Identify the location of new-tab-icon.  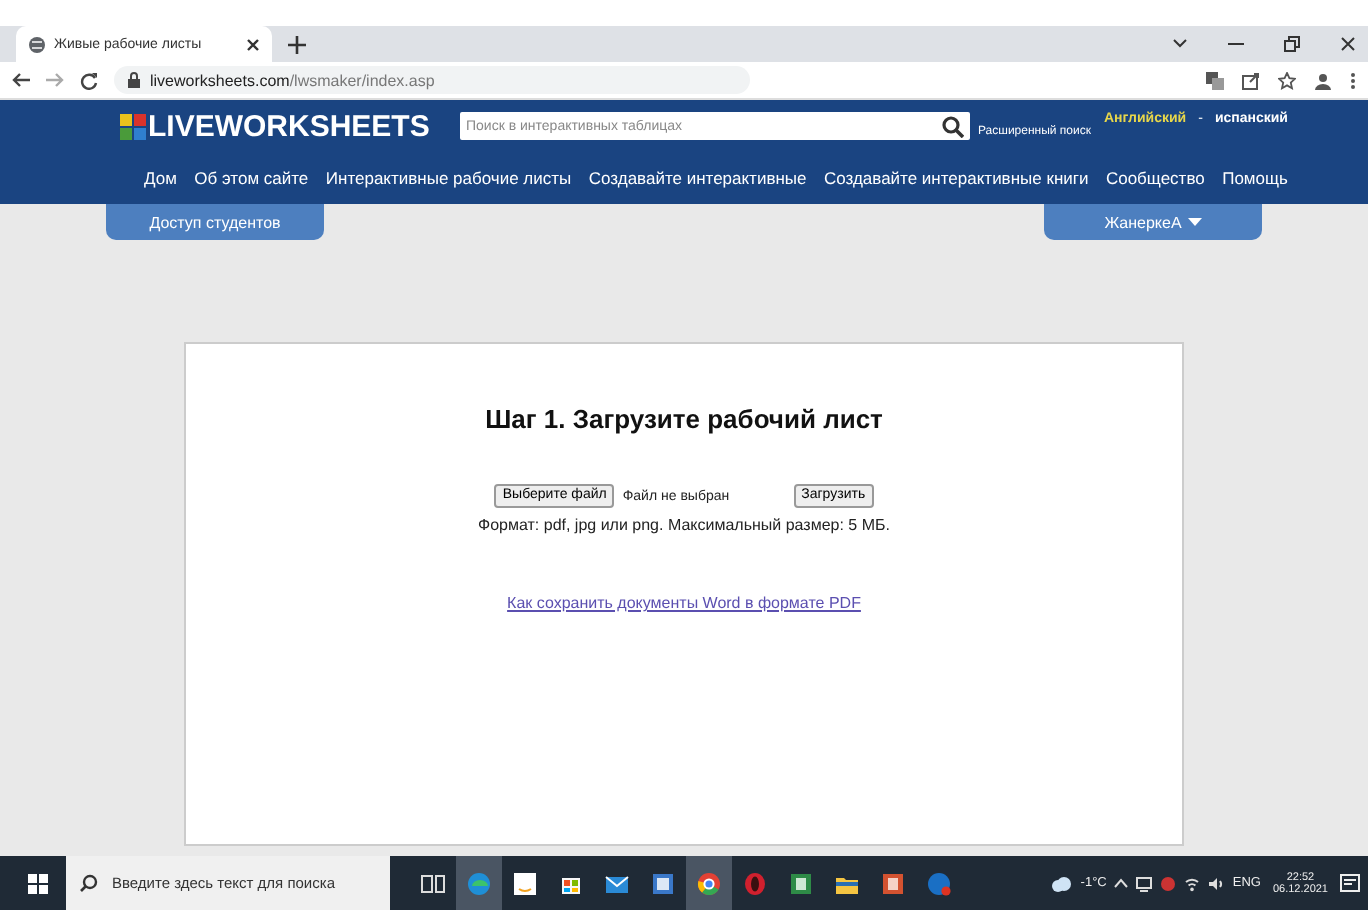
(297, 44).